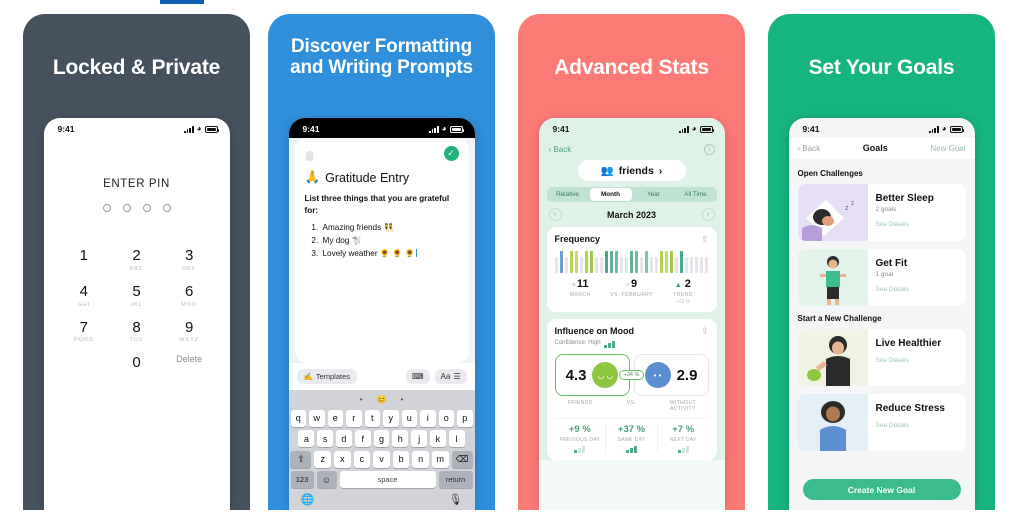  Describe the element at coordinates (387, 479) in the screenshot. I see `space-key: space` at that location.